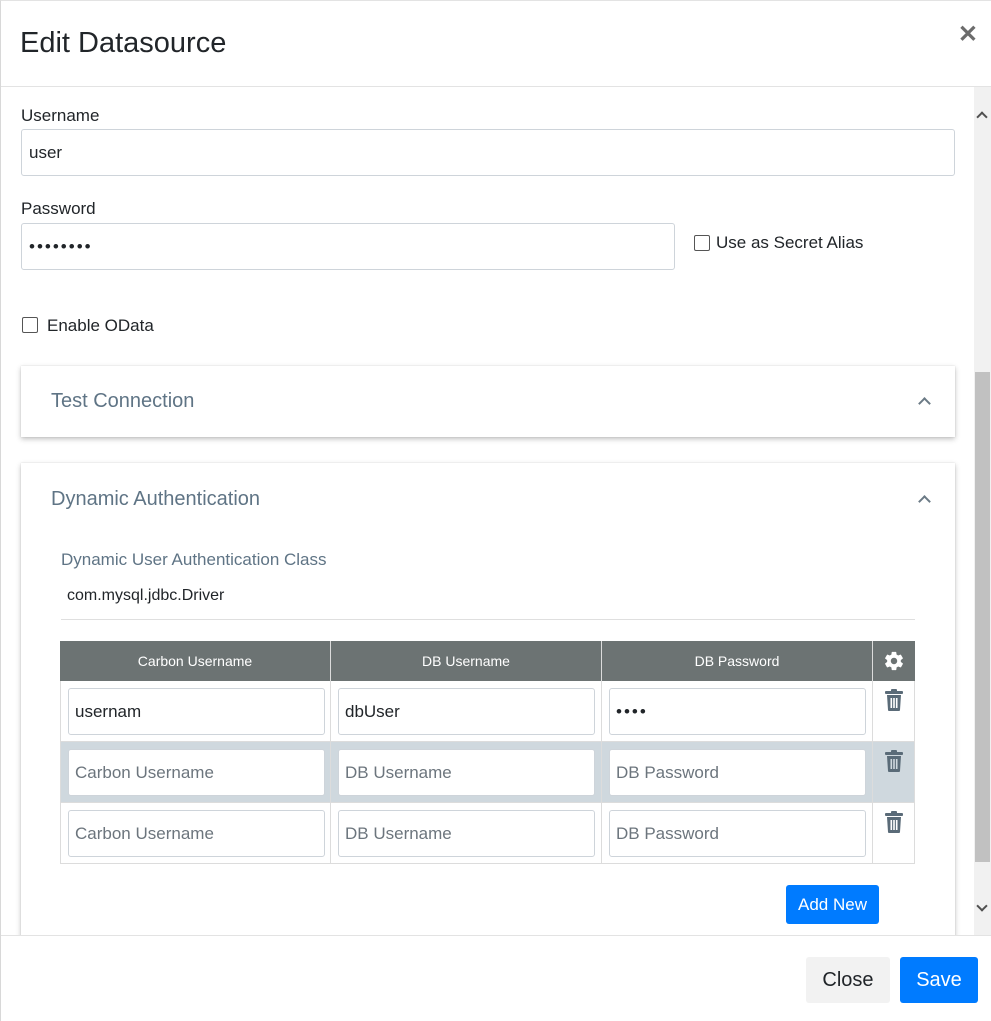 The image size is (991, 1021). Describe the element at coordinates (982, 906) in the screenshot. I see `scroll-down-icon` at that location.